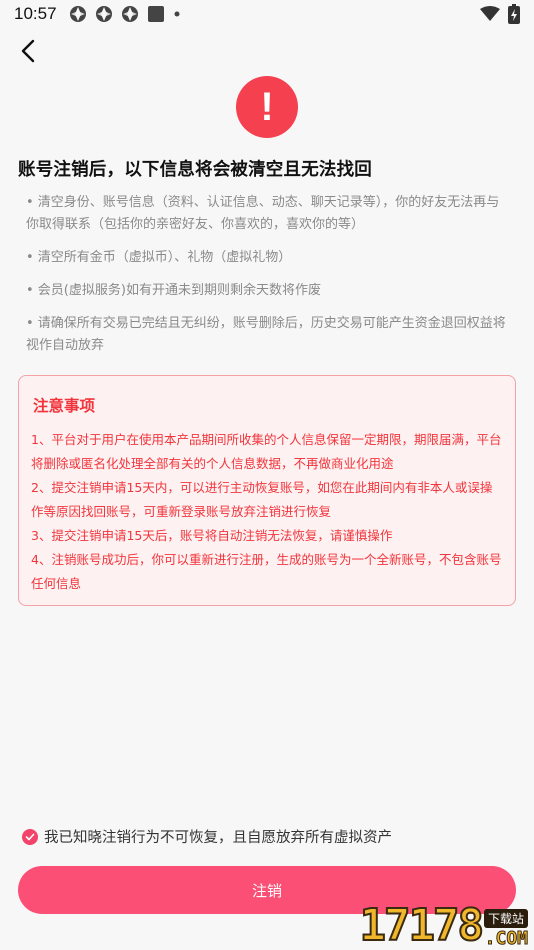 The image size is (534, 950). I want to click on back-button, so click(28, 51).